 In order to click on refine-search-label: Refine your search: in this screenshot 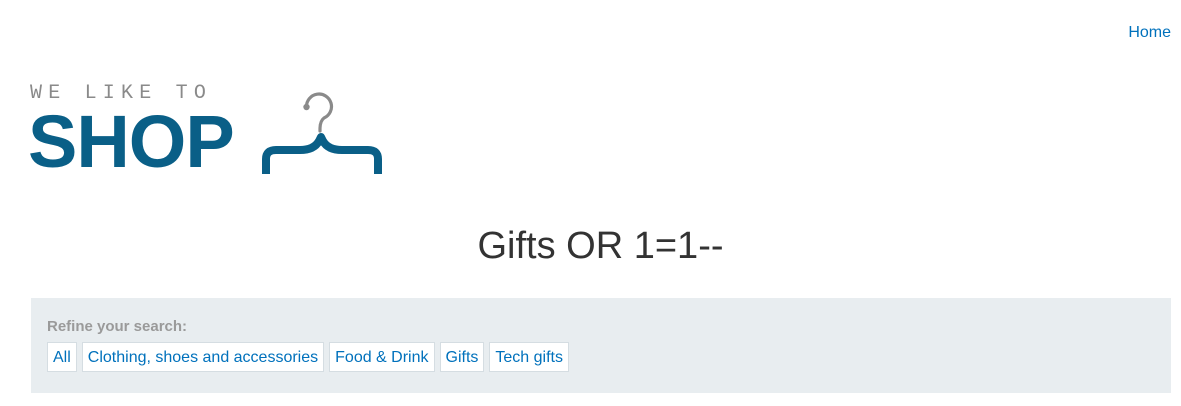, I will do `click(117, 326)`.